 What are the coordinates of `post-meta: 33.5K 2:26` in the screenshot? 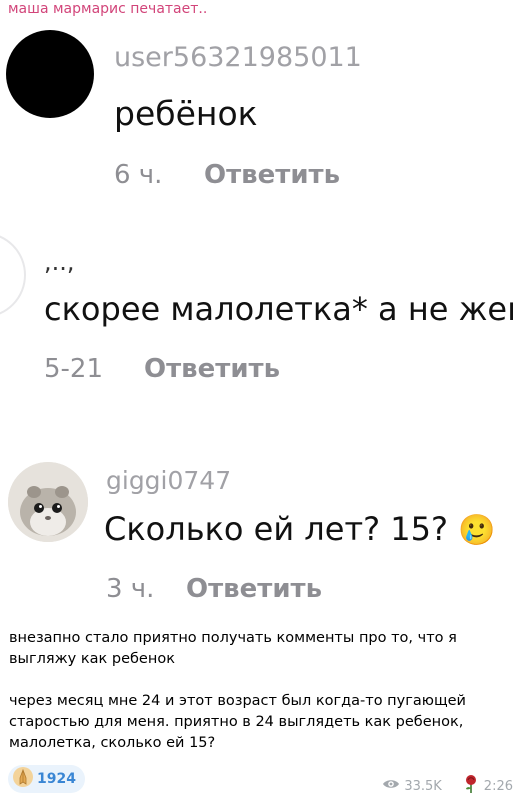 It's located at (447, 786).